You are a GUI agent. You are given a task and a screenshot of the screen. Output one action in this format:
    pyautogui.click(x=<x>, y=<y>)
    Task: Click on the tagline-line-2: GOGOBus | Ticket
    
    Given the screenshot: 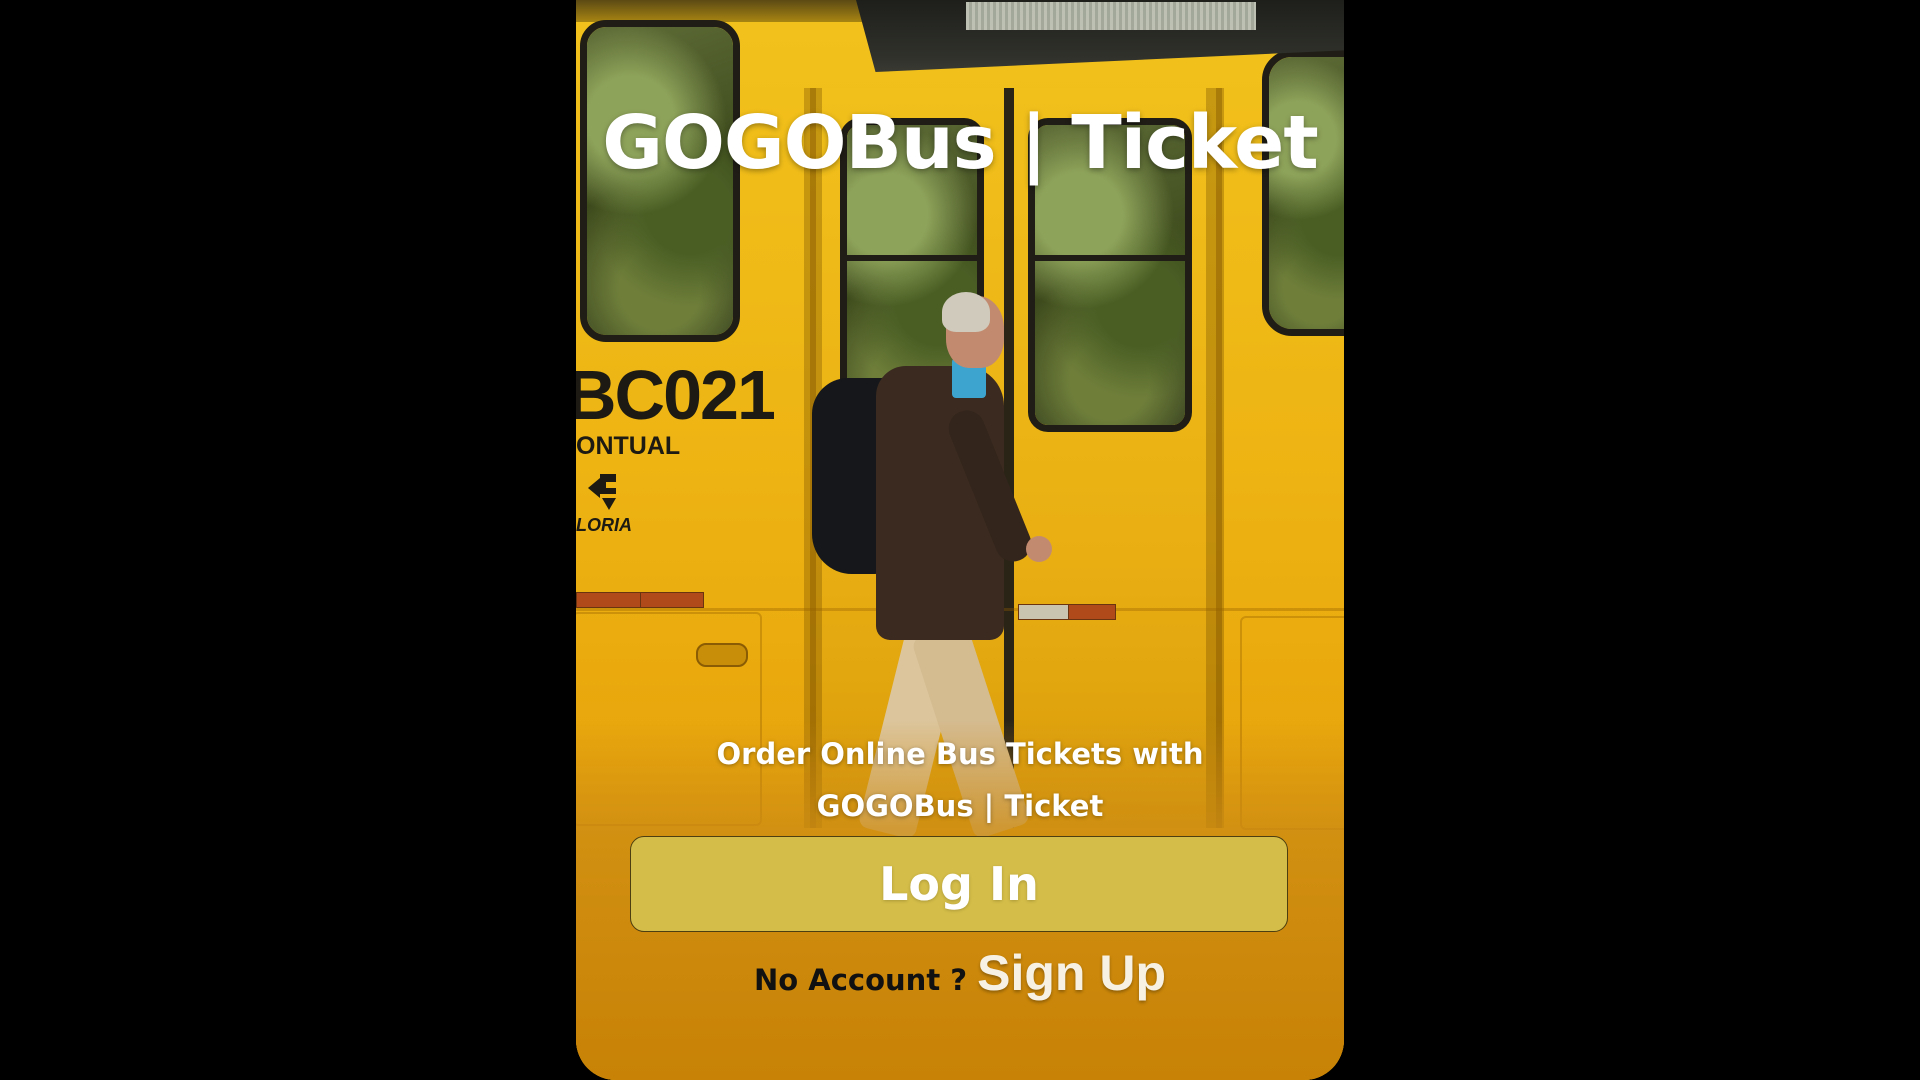 What is the action you would take?
    pyautogui.click(x=960, y=806)
    